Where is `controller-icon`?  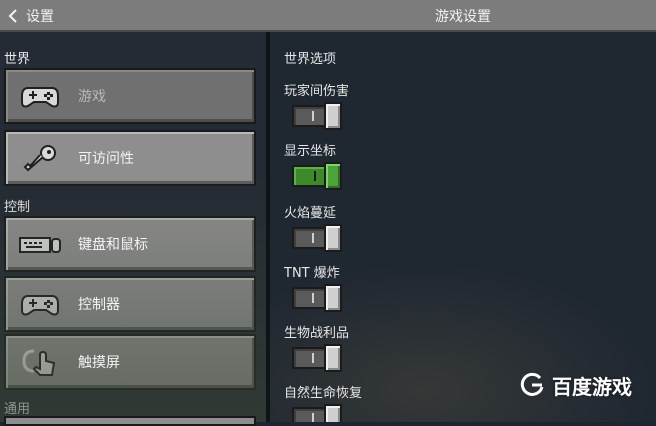 controller-icon is located at coordinates (40, 304).